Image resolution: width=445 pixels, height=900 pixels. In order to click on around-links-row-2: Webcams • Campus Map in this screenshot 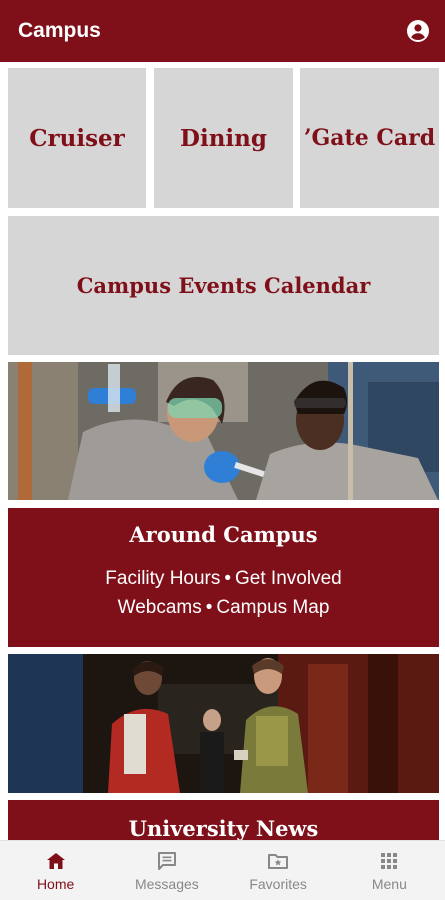, I will do `click(223, 607)`.